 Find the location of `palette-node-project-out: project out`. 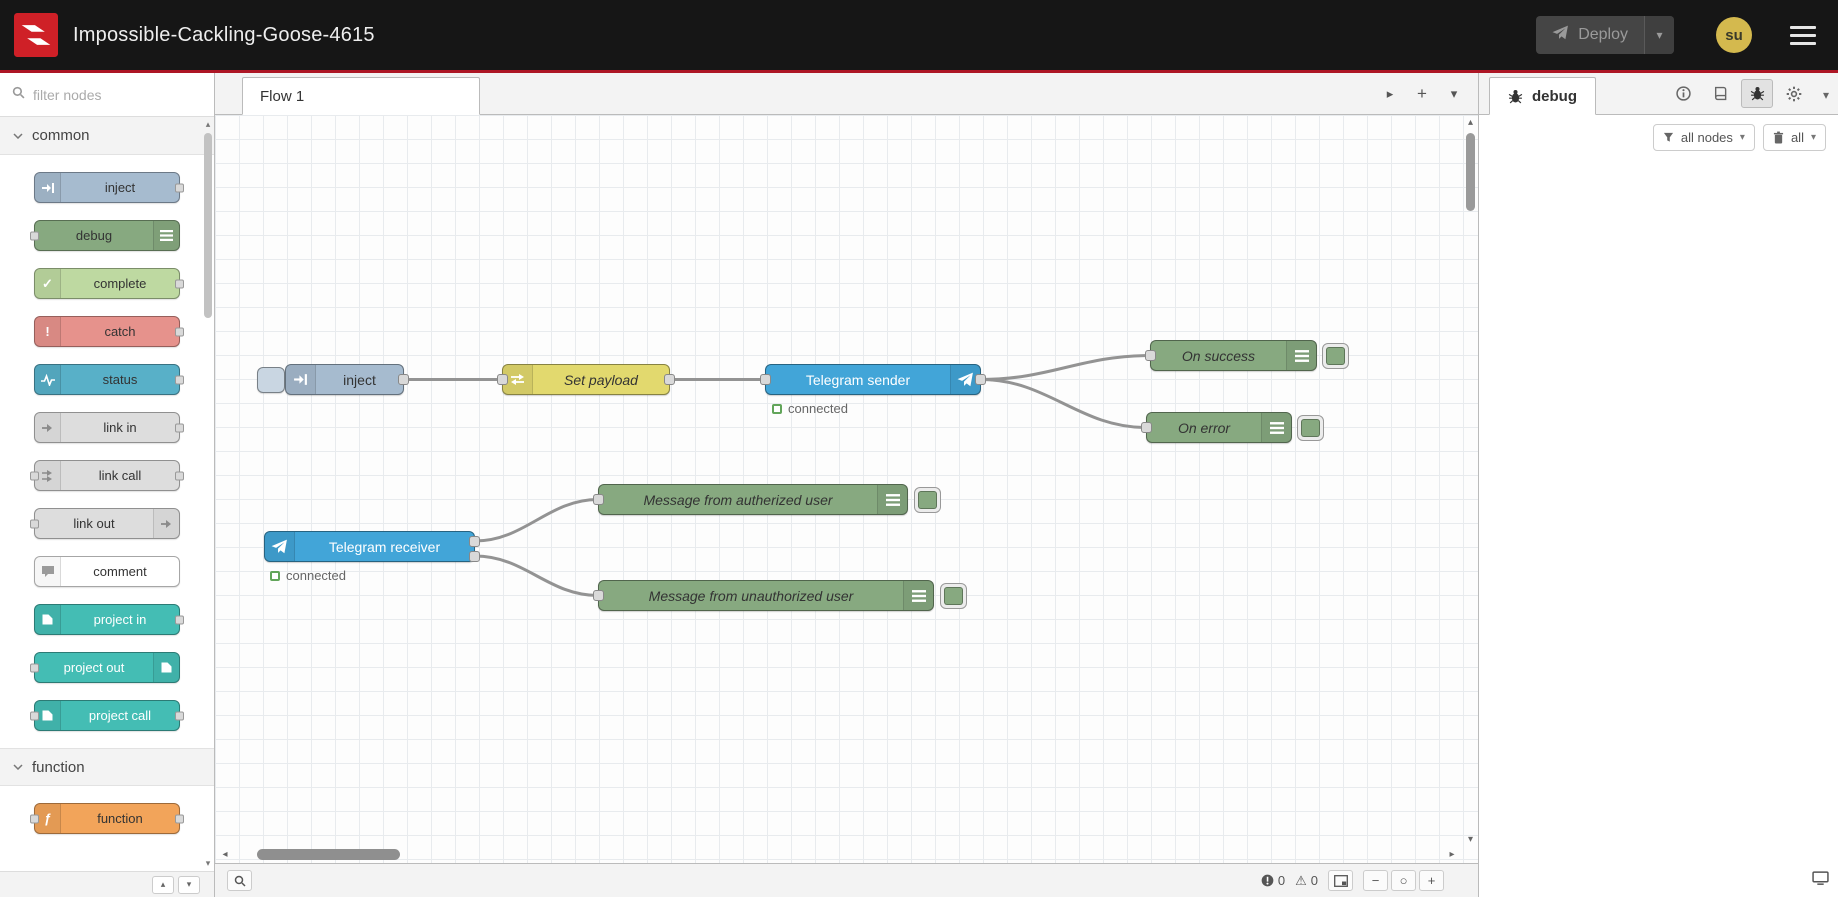

palette-node-project-out: project out is located at coordinates (105, 667).